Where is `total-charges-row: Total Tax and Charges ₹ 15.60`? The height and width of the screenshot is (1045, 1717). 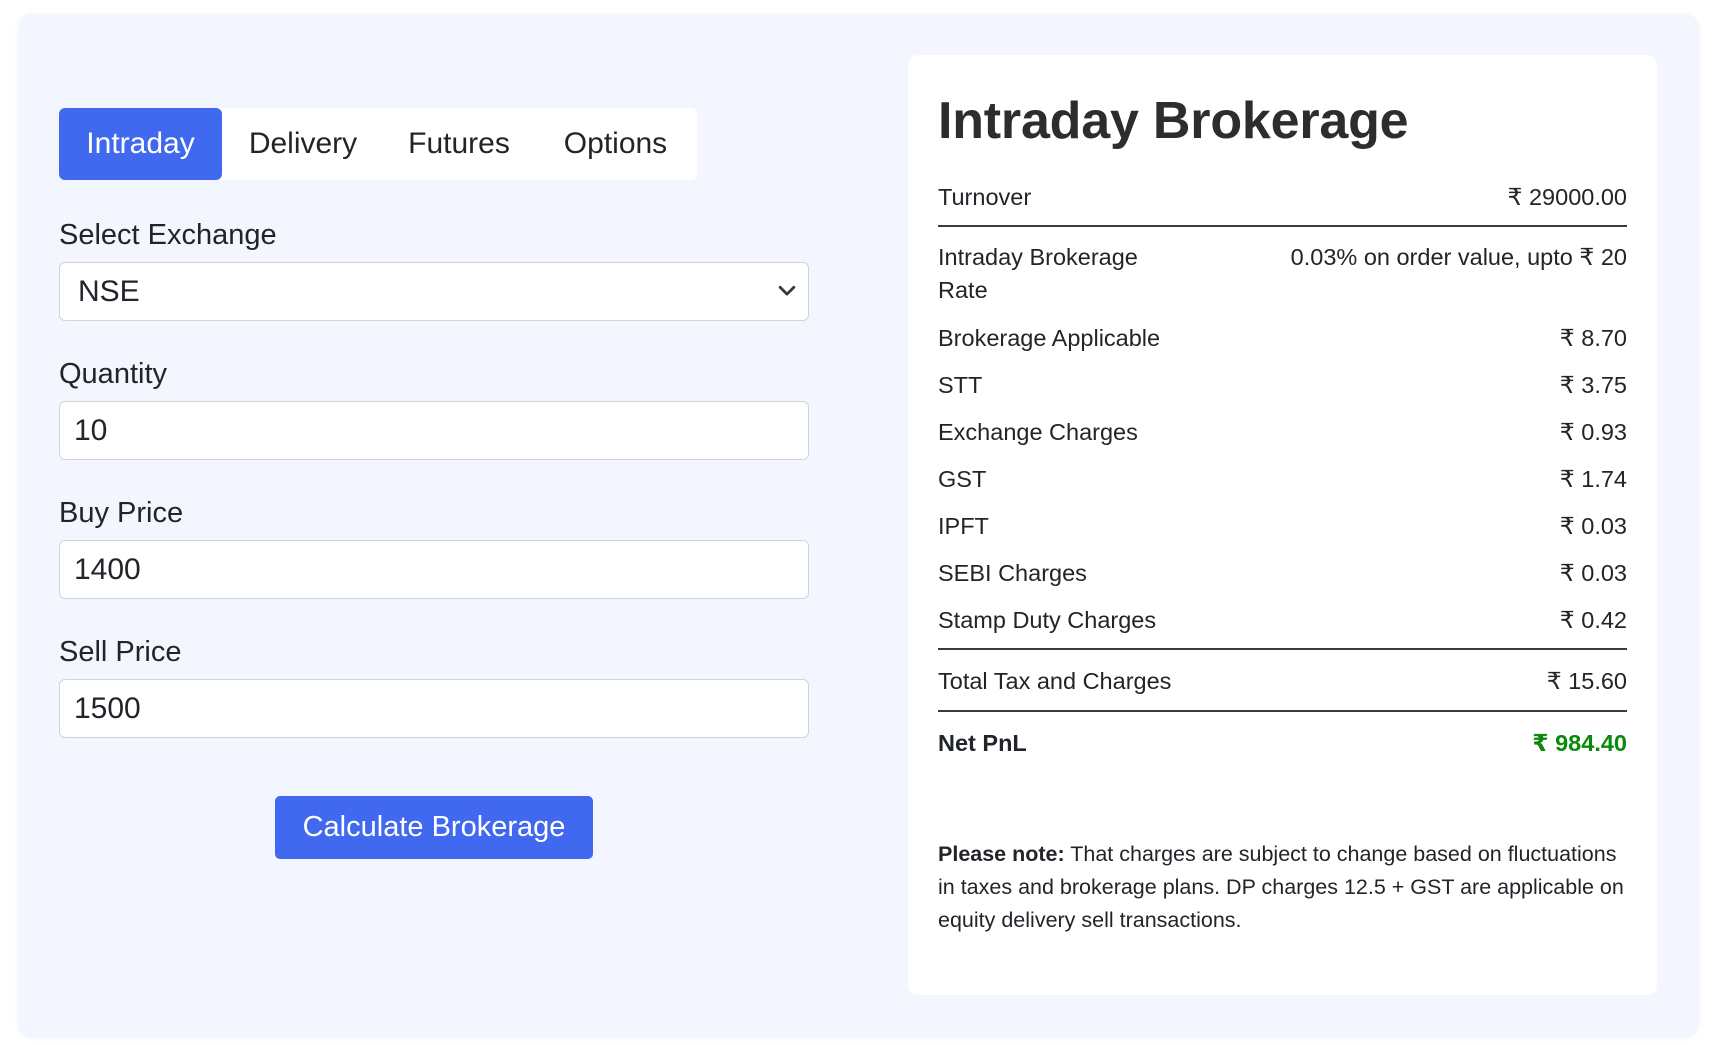 total-charges-row: Total Tax and Charges ₹ 15.60 is located at coordinates (1282, 686).